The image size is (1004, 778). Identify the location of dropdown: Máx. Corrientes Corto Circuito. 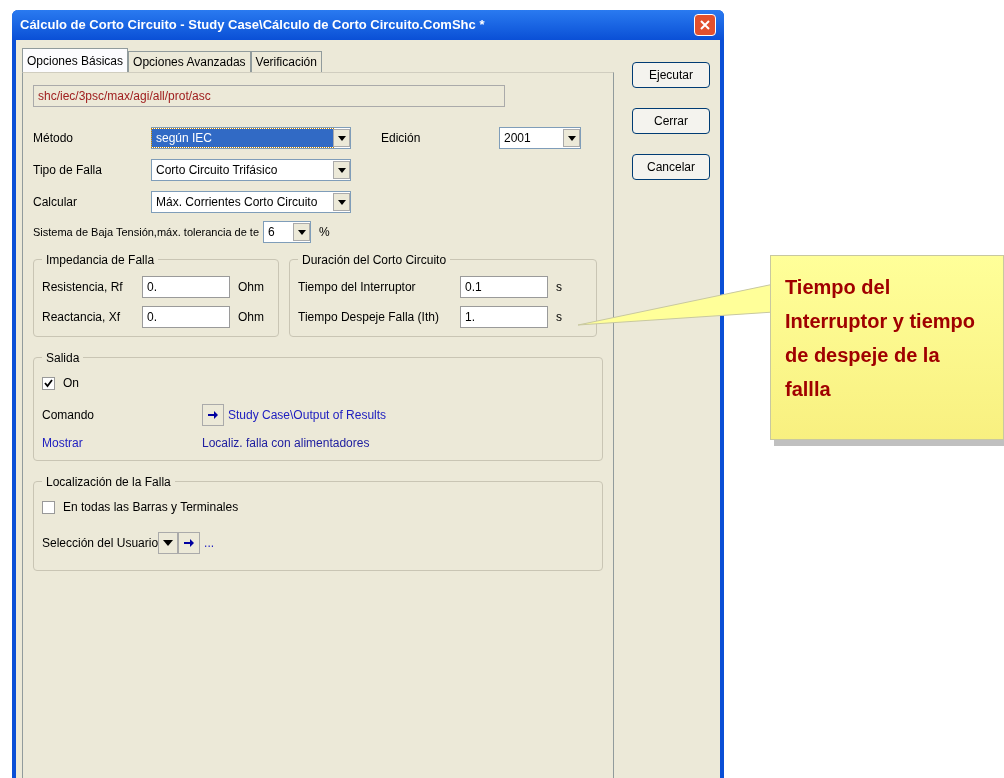
(251, 202).